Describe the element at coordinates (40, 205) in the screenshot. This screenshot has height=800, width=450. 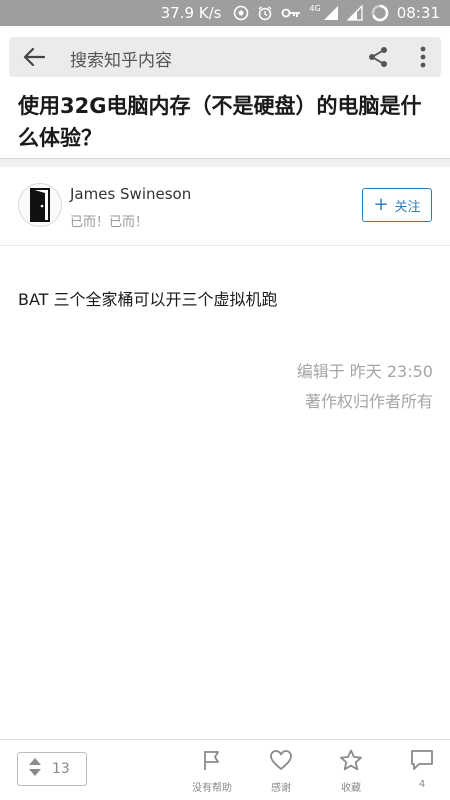
I see `avatar` at that location.